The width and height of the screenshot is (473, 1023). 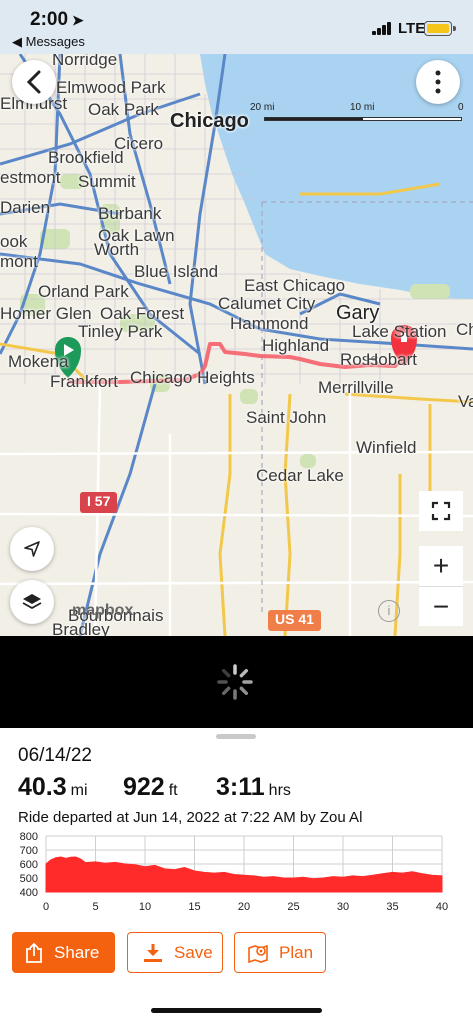 What do you see at coordinates (38, 361) in the screenshot?
I see `map-label: Mokena` at bounding box center [38, 361].